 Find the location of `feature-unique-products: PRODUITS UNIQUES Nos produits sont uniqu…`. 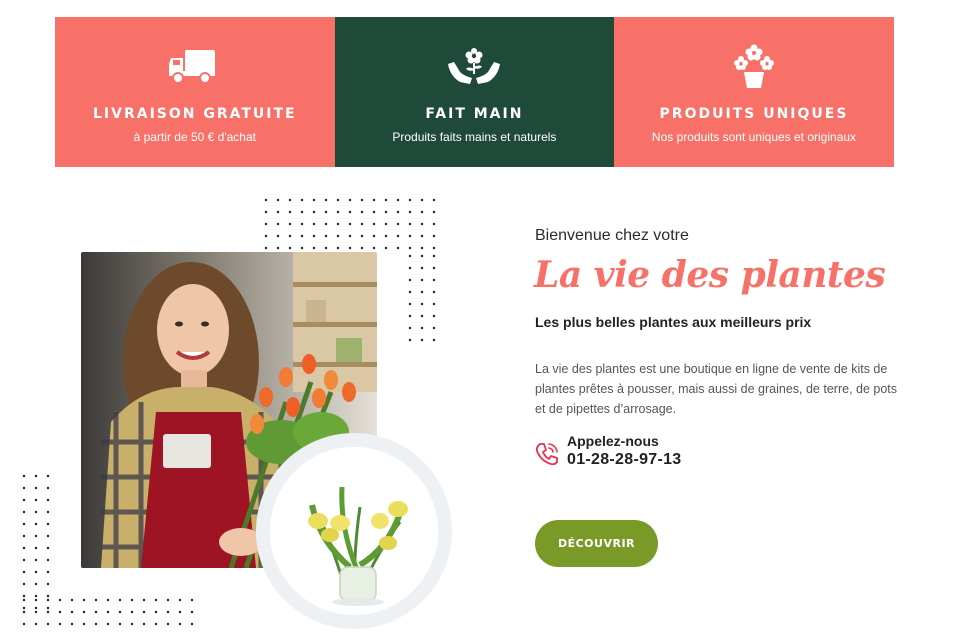

feature-unique-products: PRODUITS UNIQUES Nos produits sont uniqu… is located at coordinates (754, 92).